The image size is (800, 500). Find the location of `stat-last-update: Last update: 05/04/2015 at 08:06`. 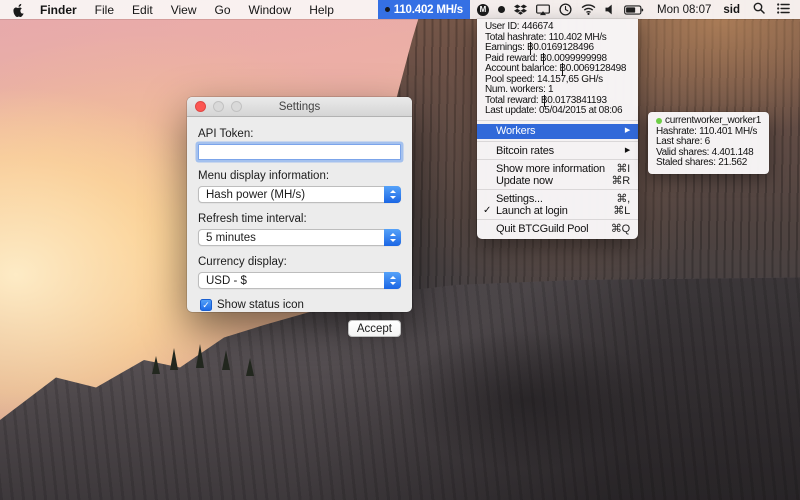

stat-last-update: Last update: 05/04/2015 at 08:06 is located at coordinates (554, 110).